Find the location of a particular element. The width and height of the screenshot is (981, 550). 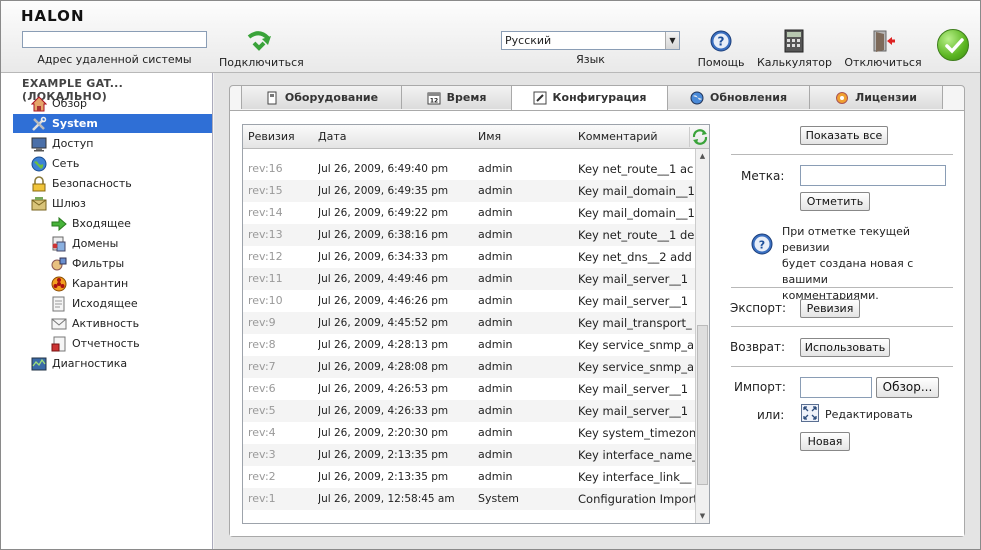

cell-name: admin is located at coordinates (495, 190).